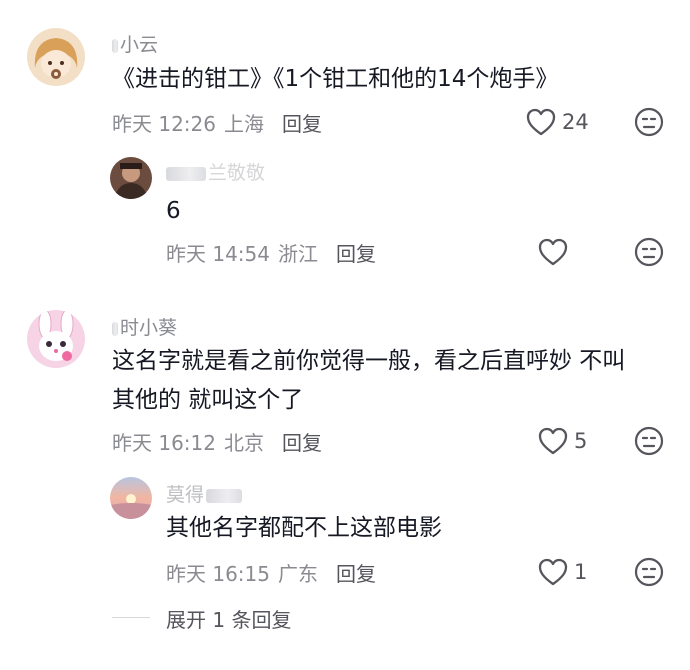 This screenshot has width=690, height=670. What do you see at coordinates (144, 326) in the screenshot?
I see `comment-author: 时小葵` at bounding box center [144, 326].